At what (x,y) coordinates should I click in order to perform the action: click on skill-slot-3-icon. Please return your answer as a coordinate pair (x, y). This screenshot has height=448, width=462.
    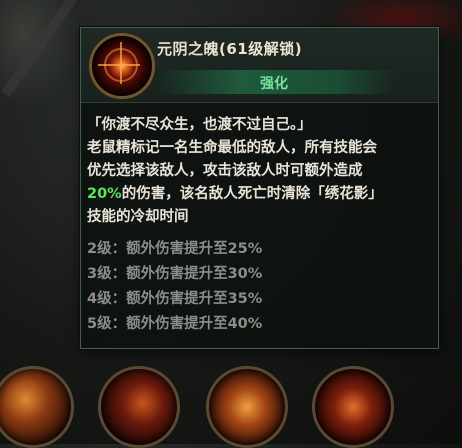
    Looking at the image, I should click on (247, 407).